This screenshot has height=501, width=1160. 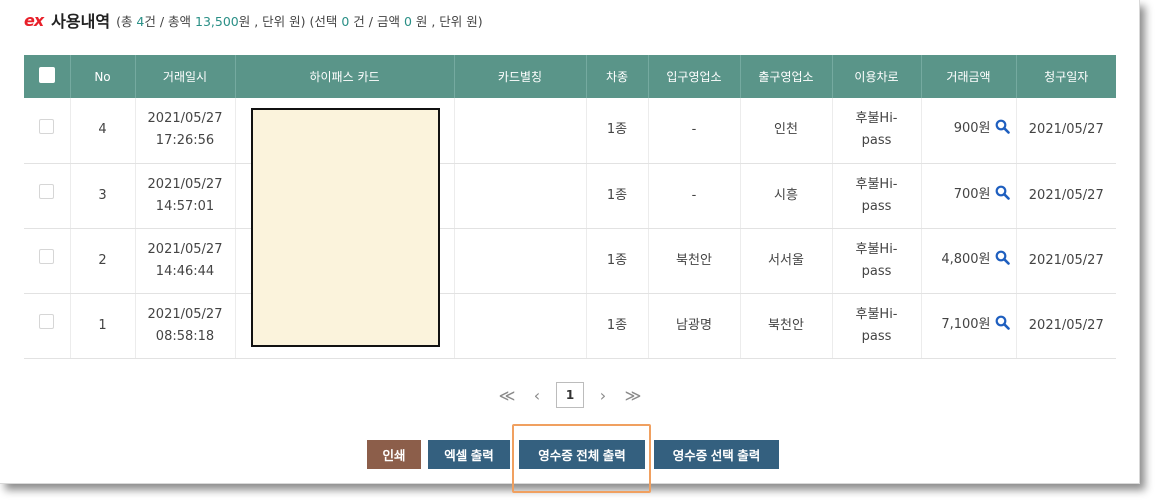 I want to click on row-number: 4, so click(x=103, y=131).